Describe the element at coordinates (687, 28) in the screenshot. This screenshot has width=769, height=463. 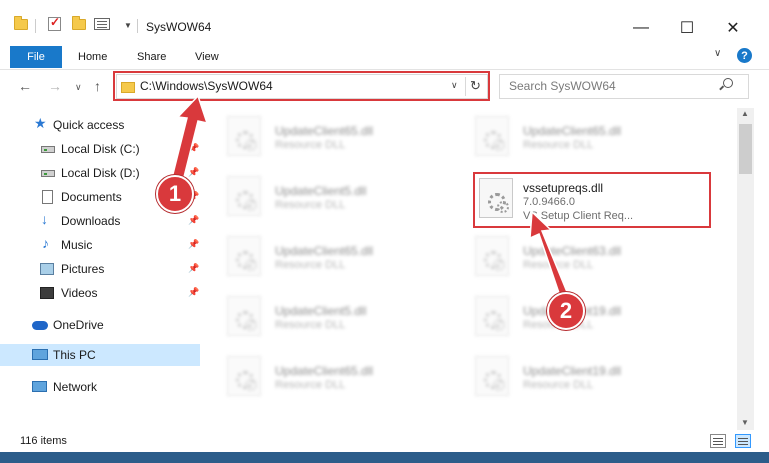
I see `maximize-button: ☐` at that location.